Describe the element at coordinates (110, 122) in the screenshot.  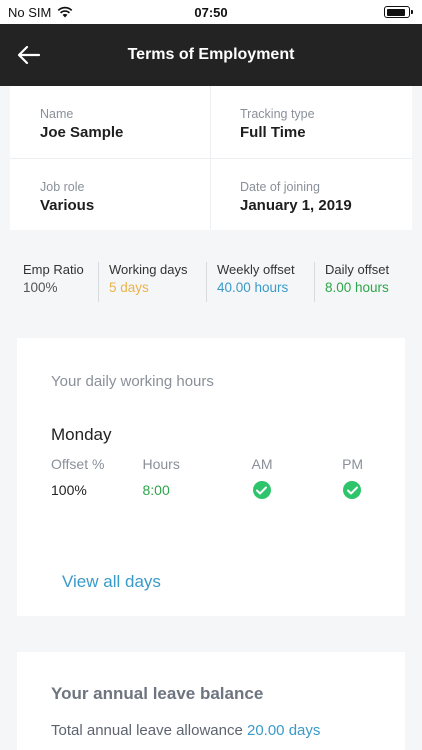
I see `name-cell: Name Joe Sample` at that location.